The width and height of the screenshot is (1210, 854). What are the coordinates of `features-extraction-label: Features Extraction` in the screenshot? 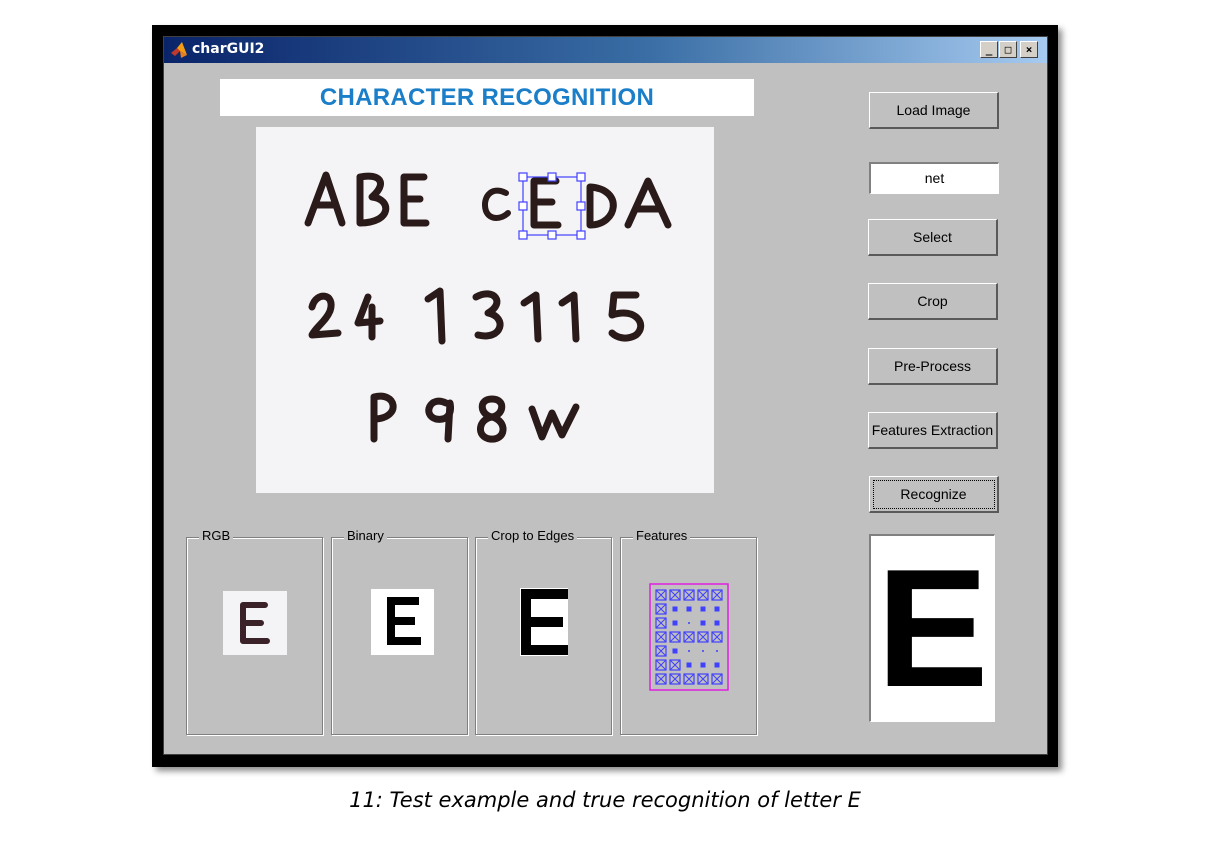 It's located at (932, 429).